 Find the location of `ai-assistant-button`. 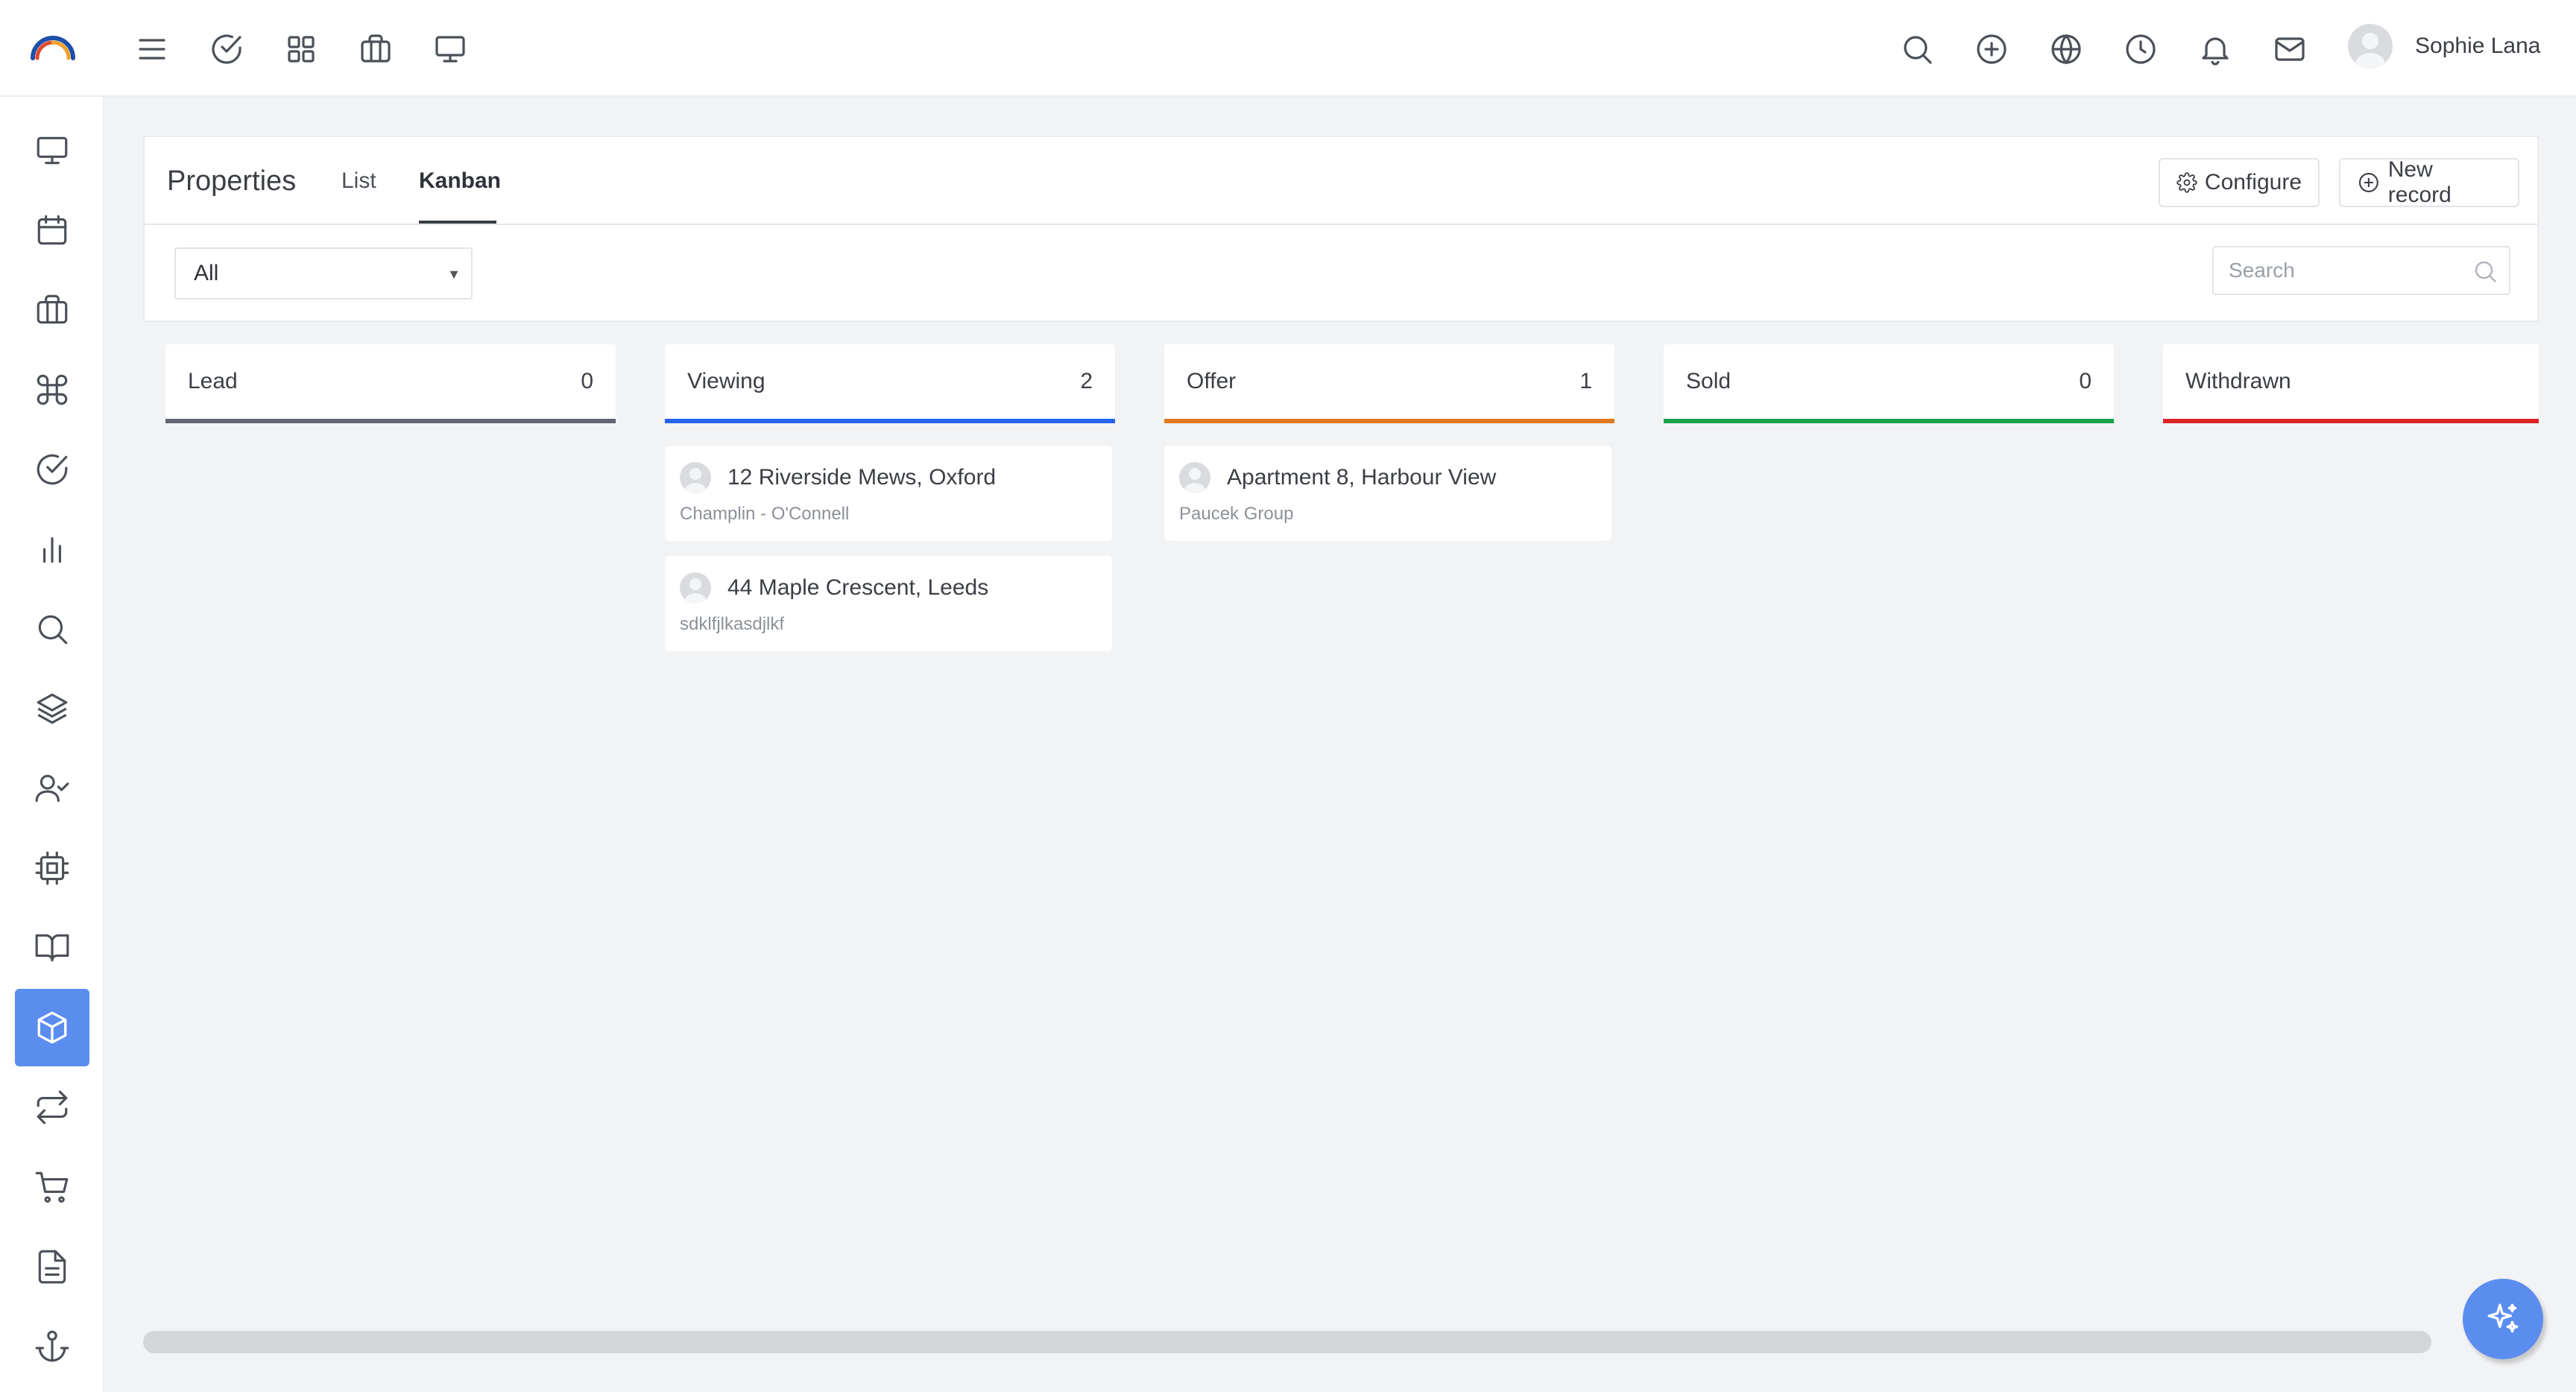

ai-assistant-button is located at coordinates (2503, 1319).